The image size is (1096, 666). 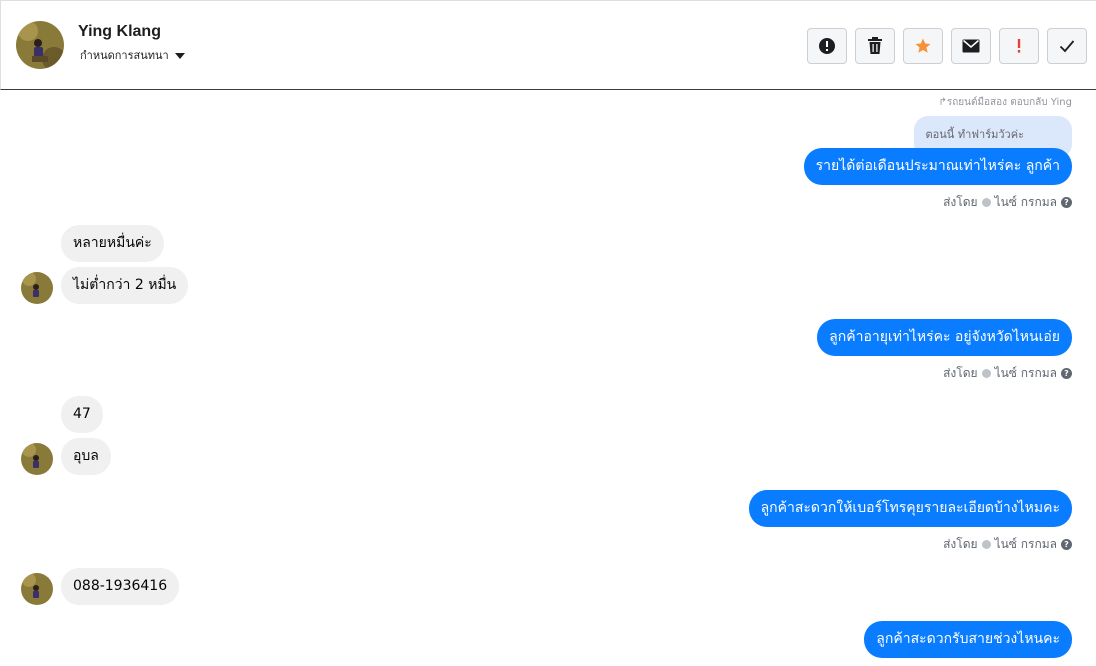 What do you see at coordinates (947, 46) in the screenshot?
I see `action-toolbar` at bounding box center [947, 46].